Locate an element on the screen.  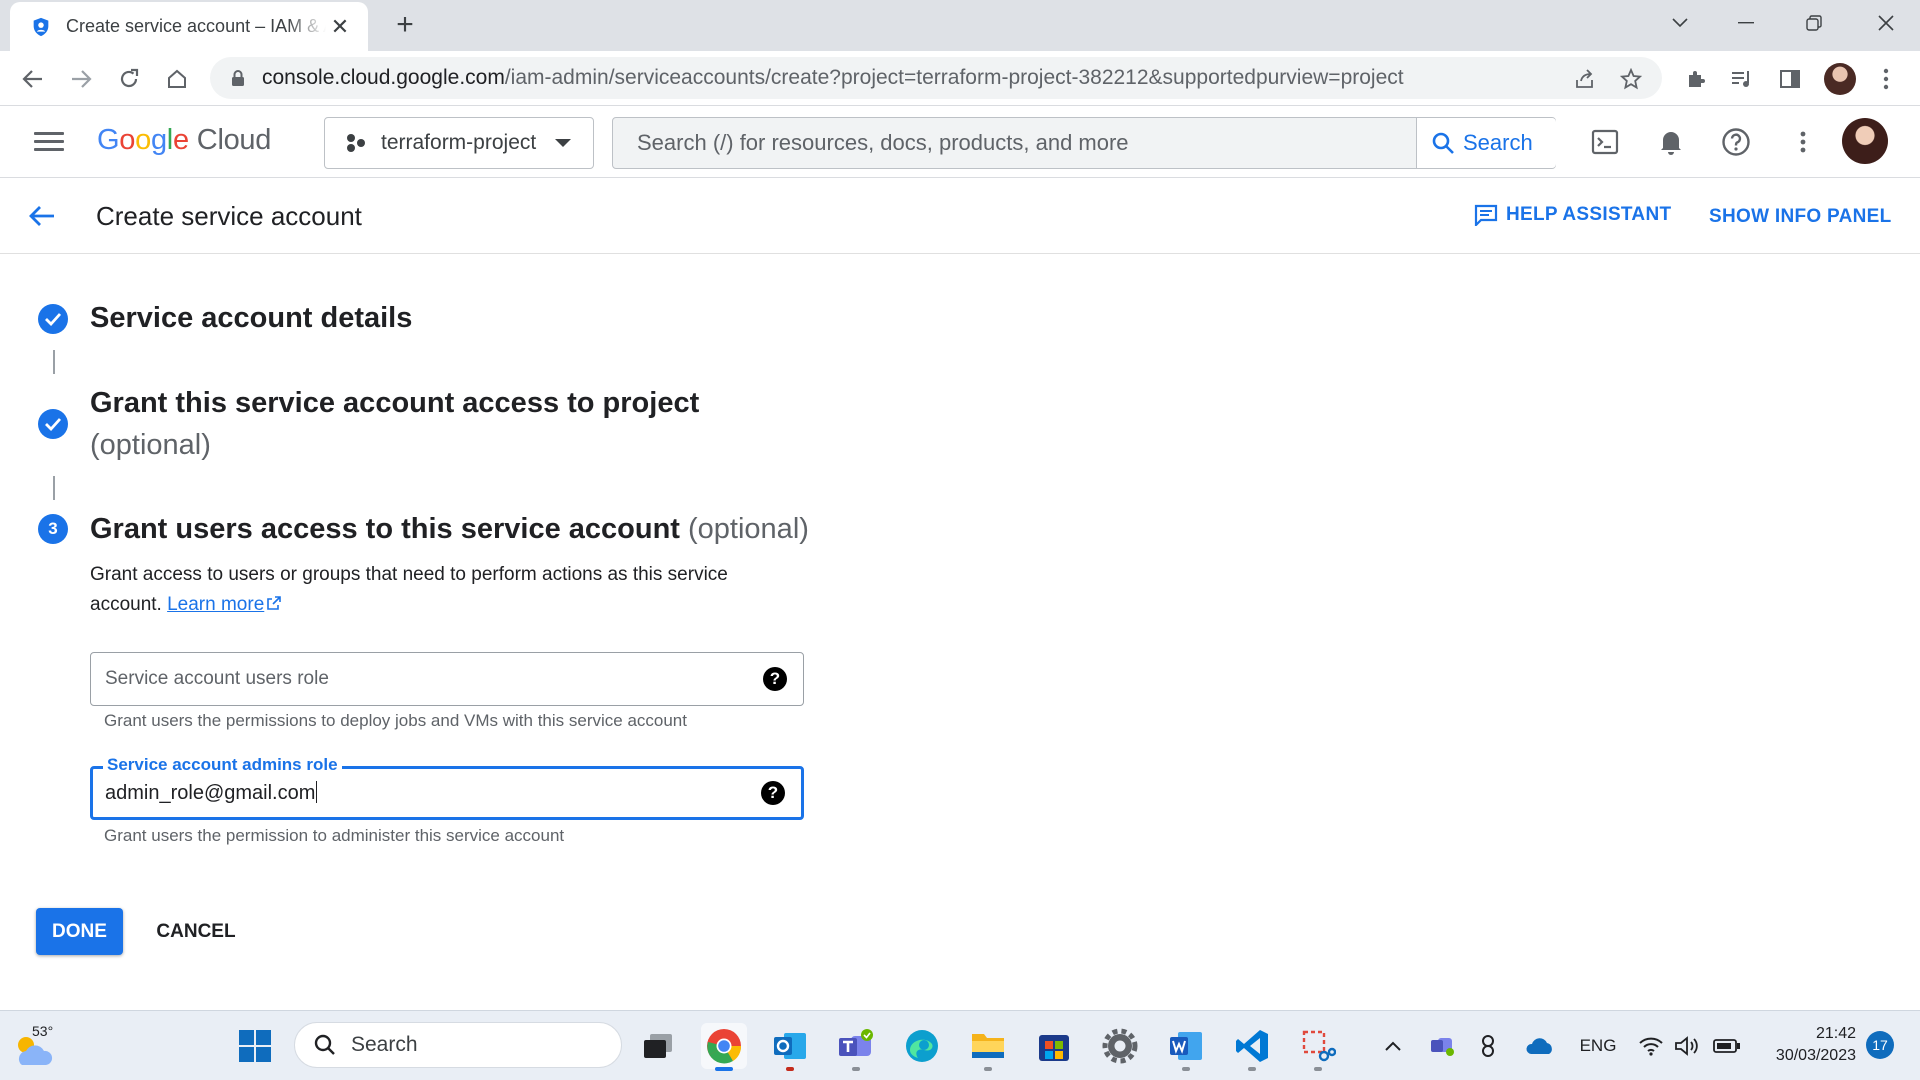
taskbar-search-label: Search is located at coordinates (384, 1044).